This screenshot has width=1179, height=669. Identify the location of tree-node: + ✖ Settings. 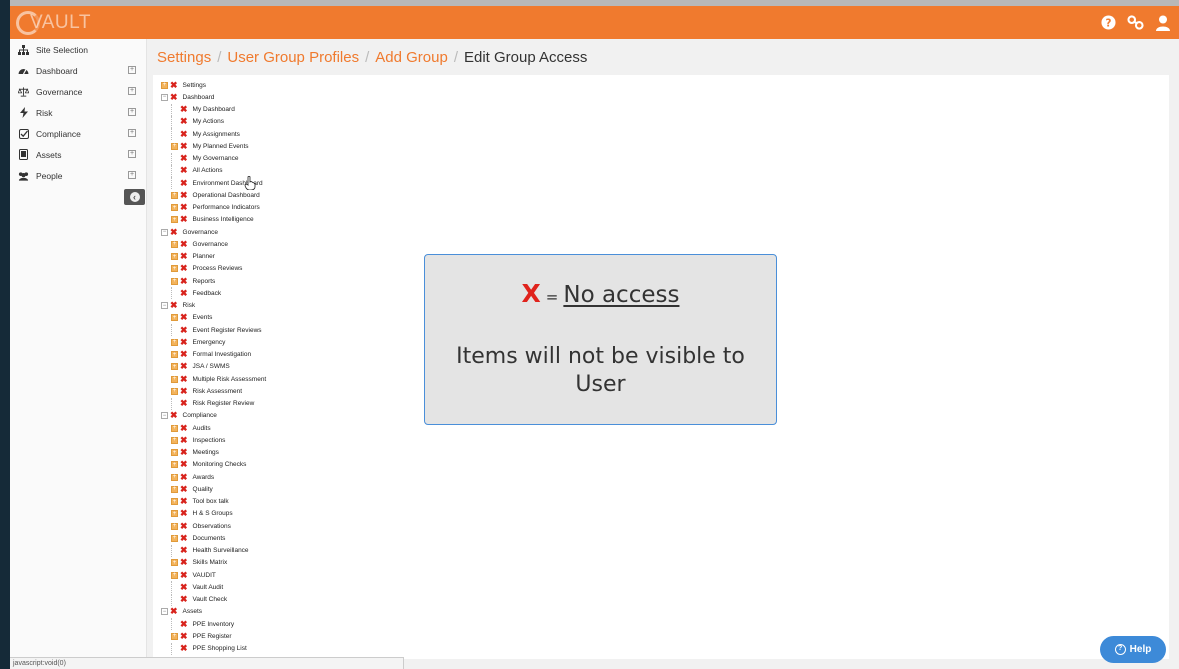
(210, 85).